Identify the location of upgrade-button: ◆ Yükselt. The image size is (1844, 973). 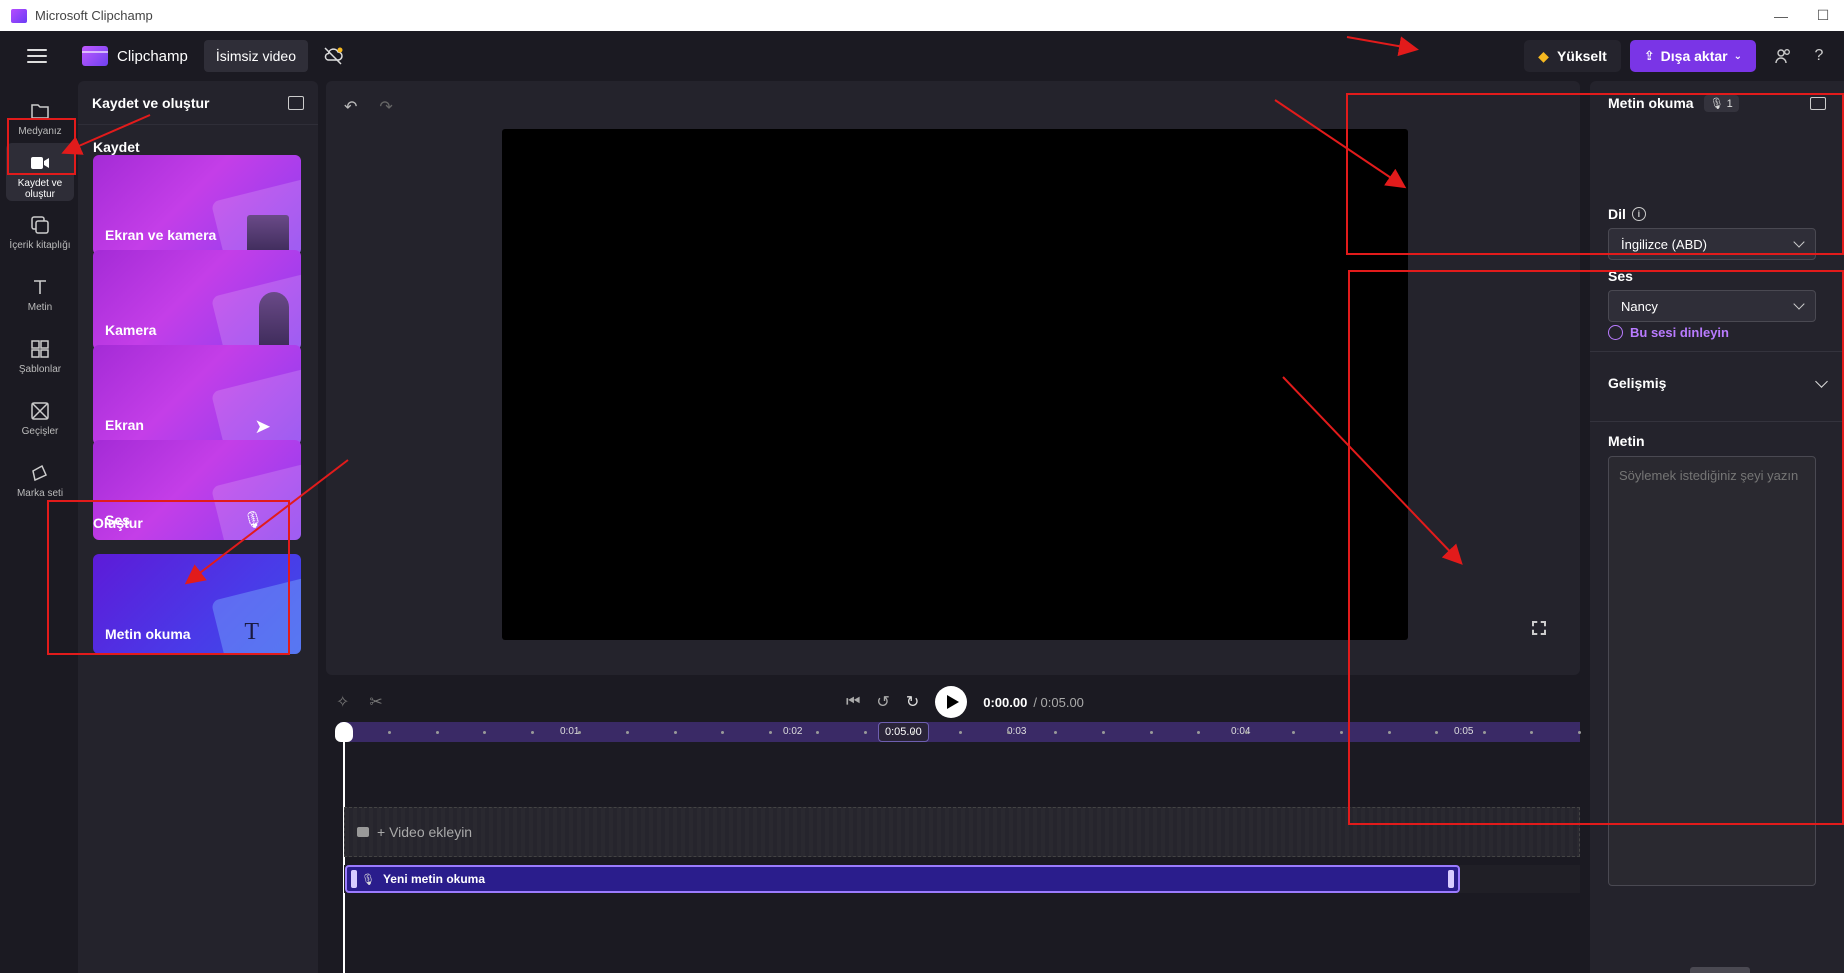
(1572, 56).